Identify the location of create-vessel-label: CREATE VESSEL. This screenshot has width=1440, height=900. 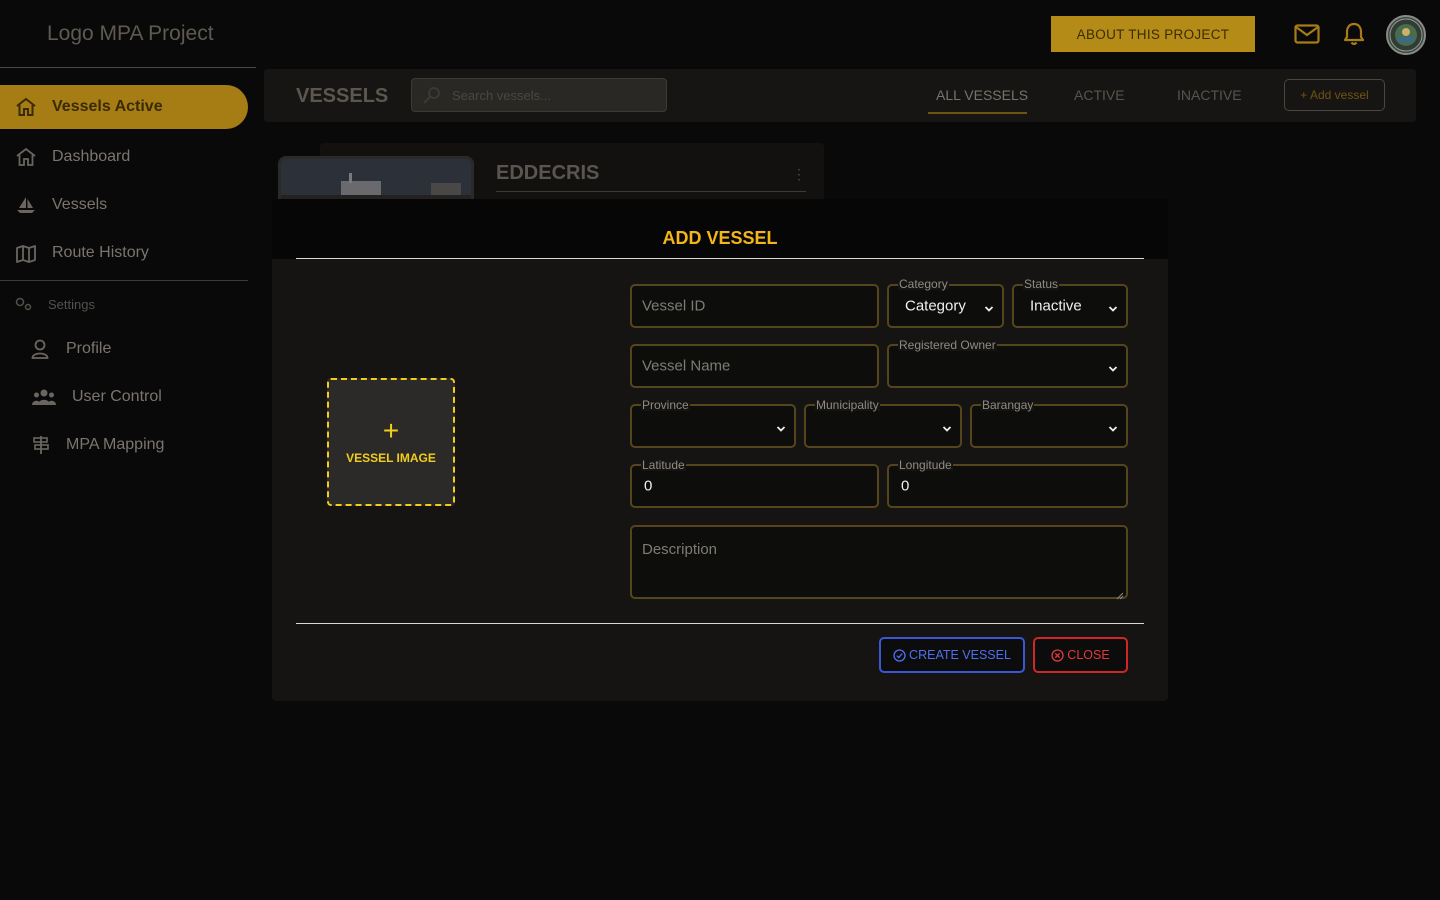
(960, 655).